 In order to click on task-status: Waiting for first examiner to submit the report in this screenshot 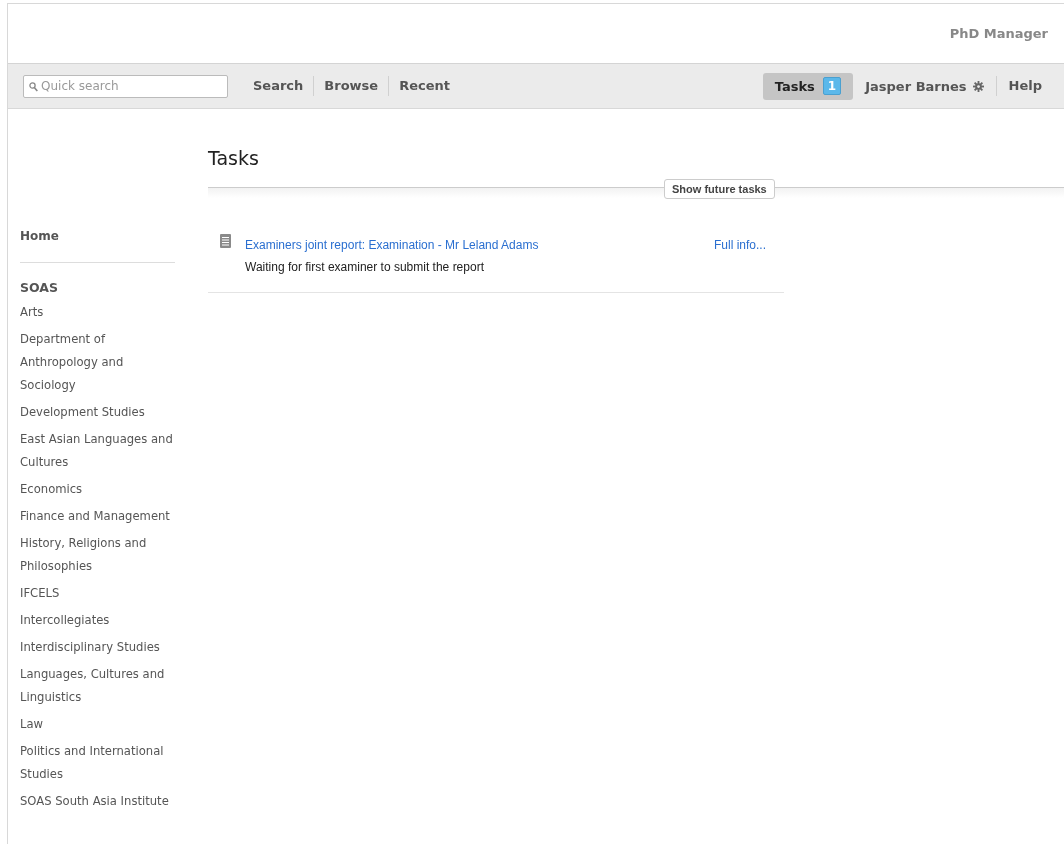, I will do `click(365, 267)`.